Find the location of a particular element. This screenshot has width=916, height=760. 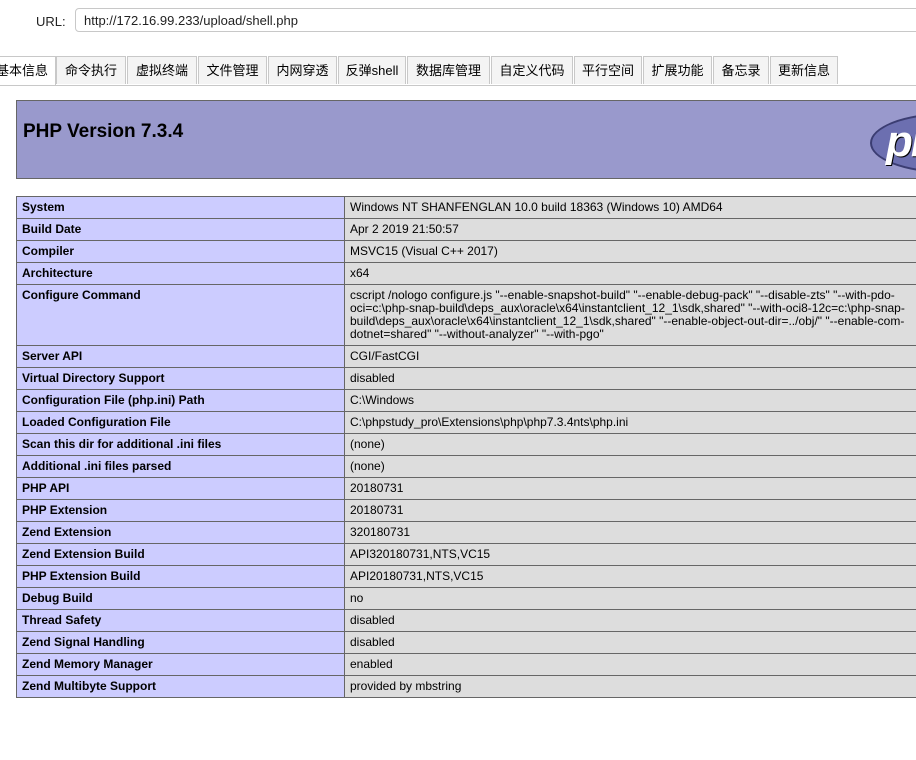

table-row: PHP Extension 20180731 is located at coordinates (466, 510).